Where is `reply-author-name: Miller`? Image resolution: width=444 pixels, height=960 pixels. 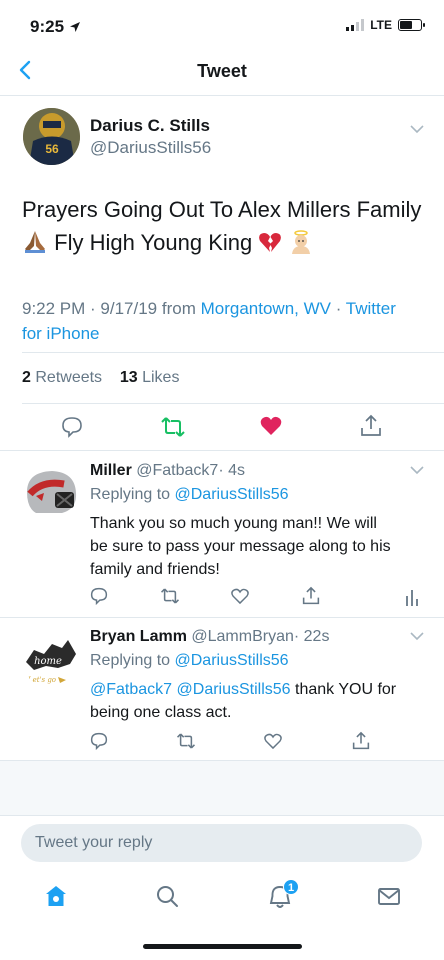 reply-author-name: Miller is located at coordinates (111, 470).